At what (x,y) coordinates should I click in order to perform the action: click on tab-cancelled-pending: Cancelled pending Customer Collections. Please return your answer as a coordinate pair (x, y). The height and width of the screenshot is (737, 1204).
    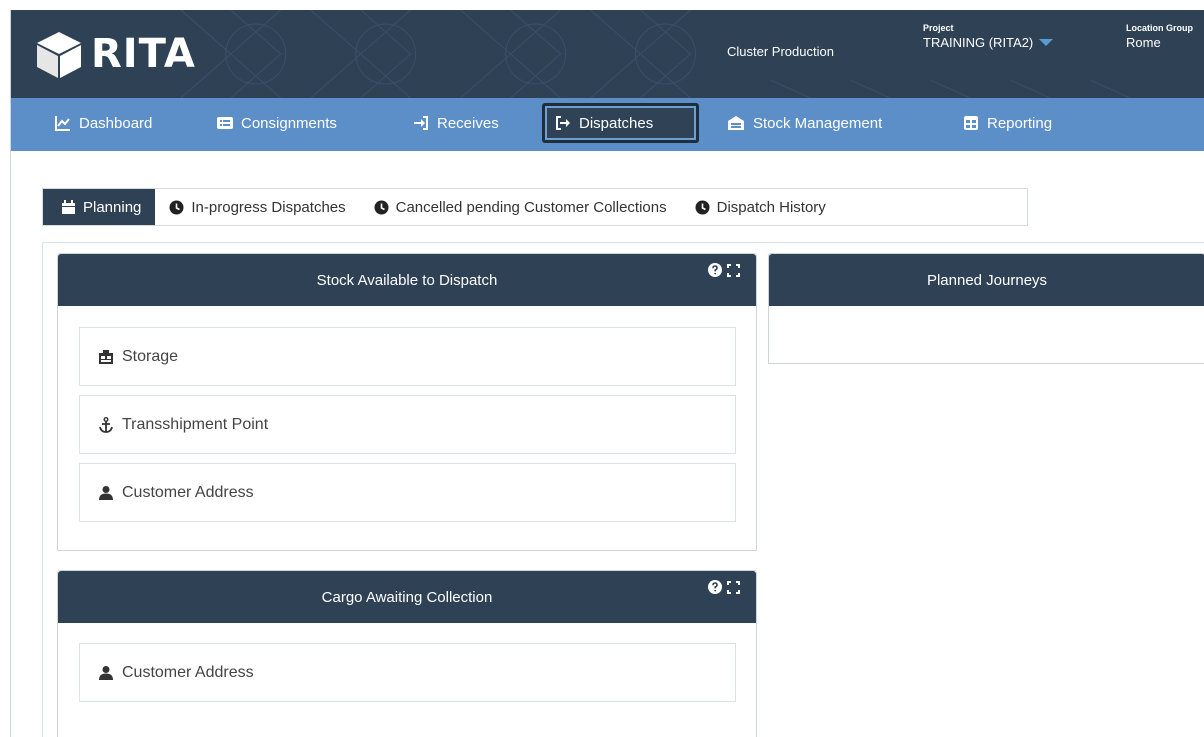
    Looking at the image, I should click on (520, 207).